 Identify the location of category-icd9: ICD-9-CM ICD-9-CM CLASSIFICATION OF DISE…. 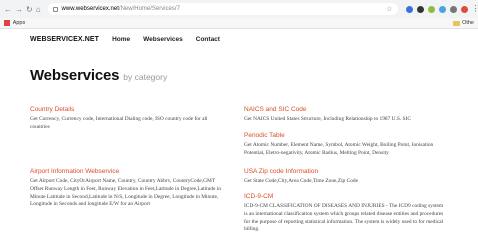
(344, 213).